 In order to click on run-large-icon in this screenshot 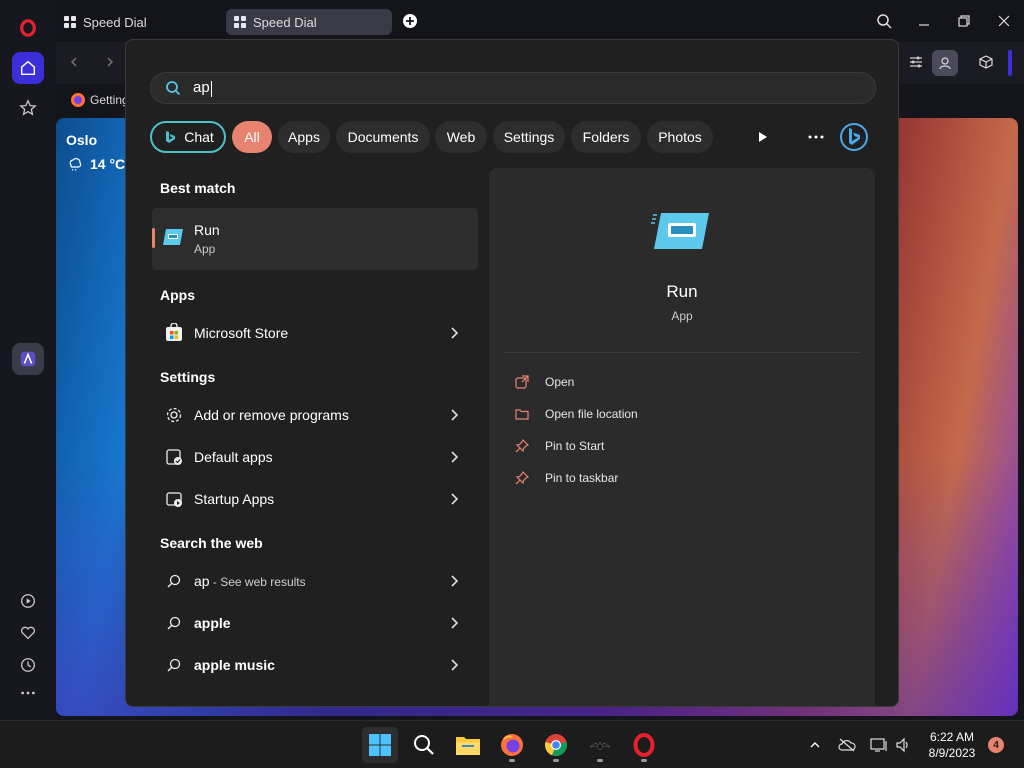, I will do `click(681, 233)`.